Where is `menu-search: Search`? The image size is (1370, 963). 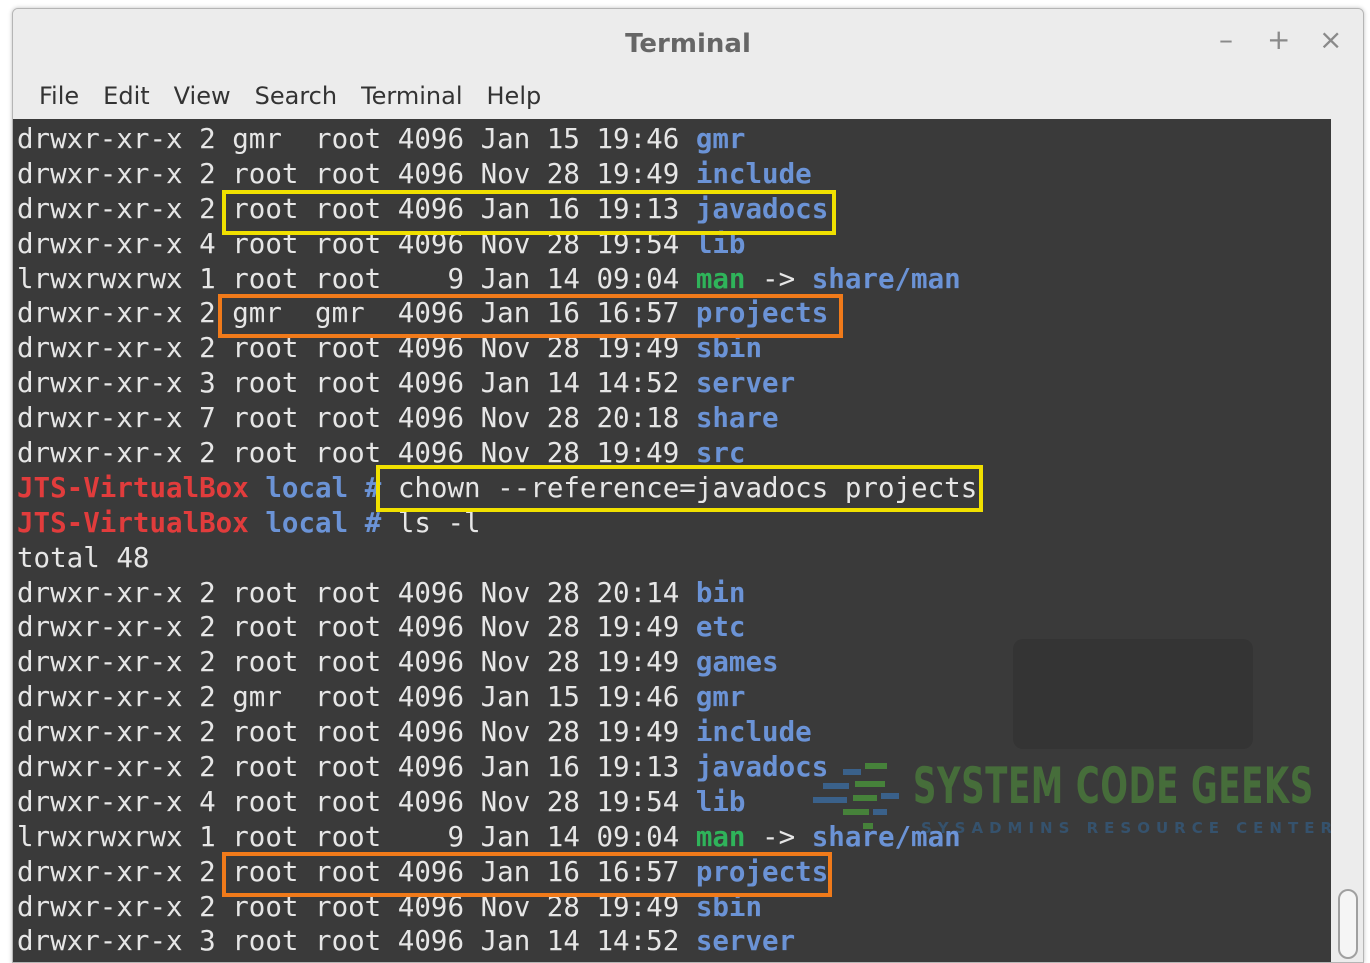 menu-search: Search is located at coordinates (296, 96).